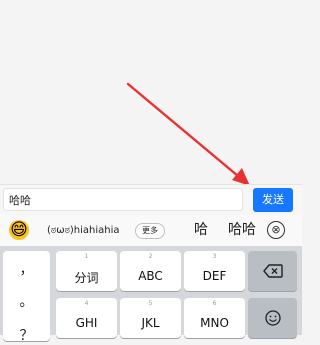 Image resolution: width=320 pixels, height=345 pixels. What do you see at coordinates (242, 230) in the screenshot?
I see `candidate-word-2: 哈哈` at bounding box center [242, 230].